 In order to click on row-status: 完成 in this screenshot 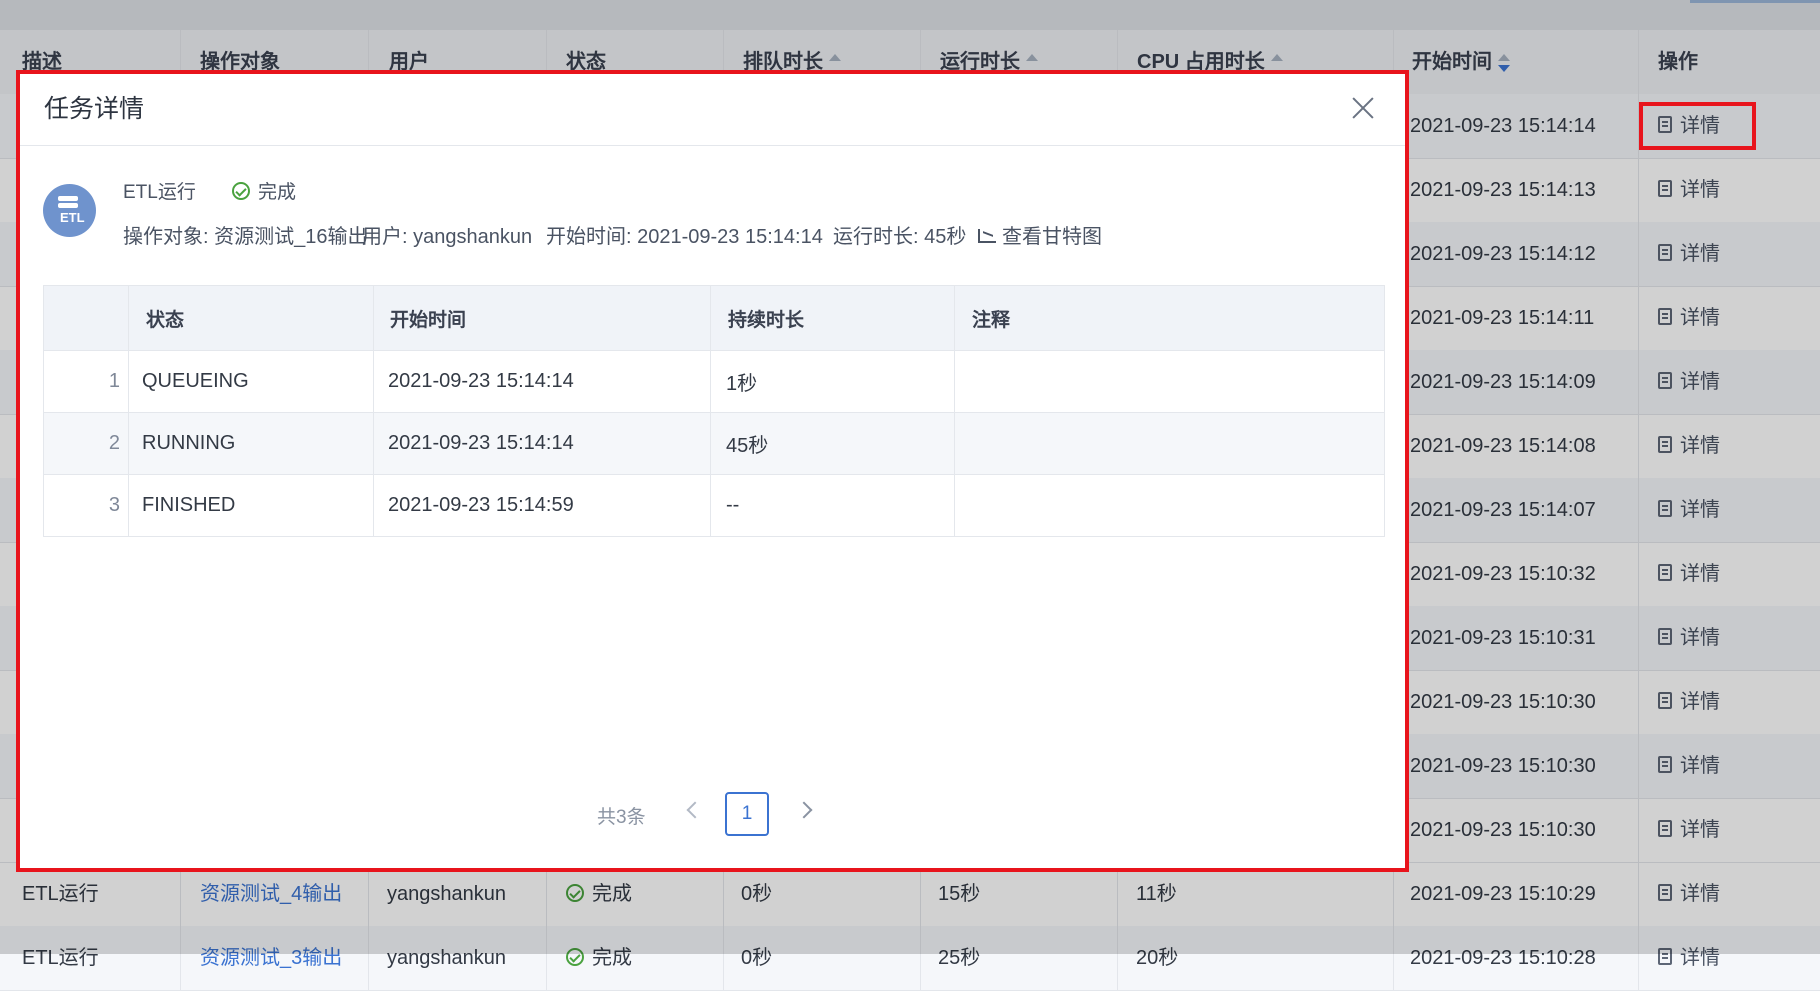, I will do `click(599, 958)`.